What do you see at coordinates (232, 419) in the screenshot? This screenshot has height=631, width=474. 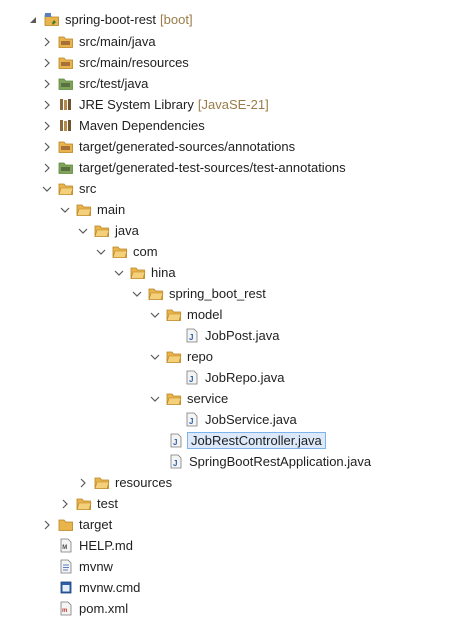 I see `tree-node-jobservice-java: J JobService.java` at bounding box center [232, 419].